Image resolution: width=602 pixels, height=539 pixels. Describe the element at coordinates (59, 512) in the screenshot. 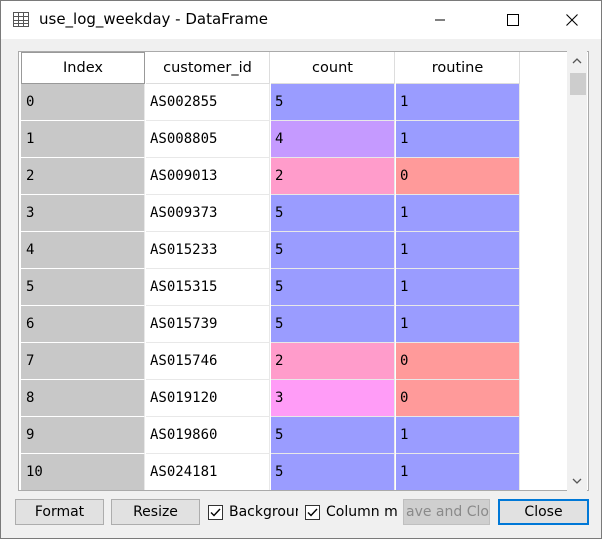

I see `format-button: Format` at that location.